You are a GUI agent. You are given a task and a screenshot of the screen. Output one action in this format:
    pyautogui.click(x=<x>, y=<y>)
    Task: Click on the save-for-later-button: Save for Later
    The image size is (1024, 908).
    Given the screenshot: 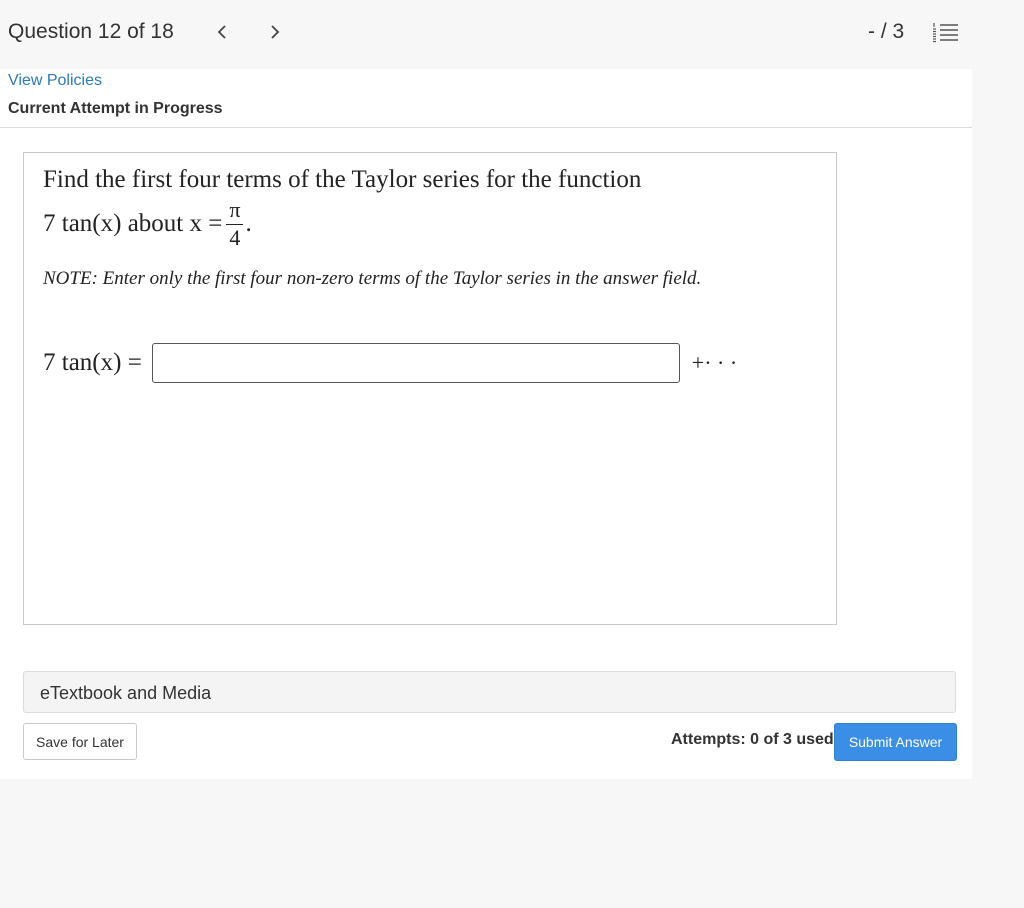 What is the action you would take?
    pyautogui.click(x=80, y=741)
    